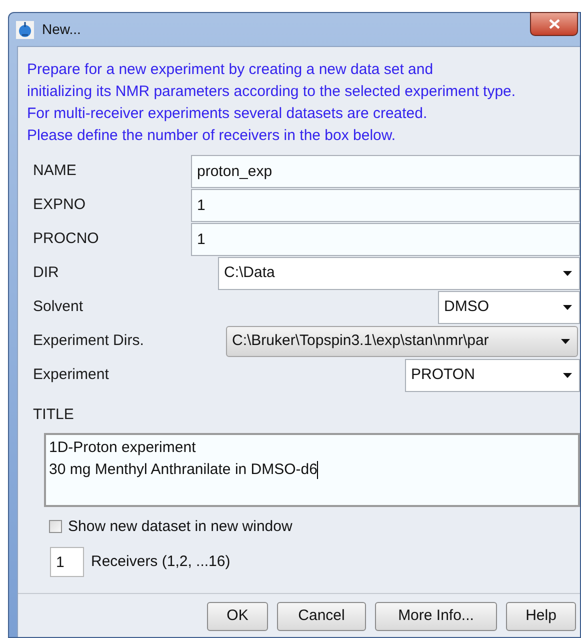 The image size is (581, 638). I want to click on close-icon, so click(554, 24).